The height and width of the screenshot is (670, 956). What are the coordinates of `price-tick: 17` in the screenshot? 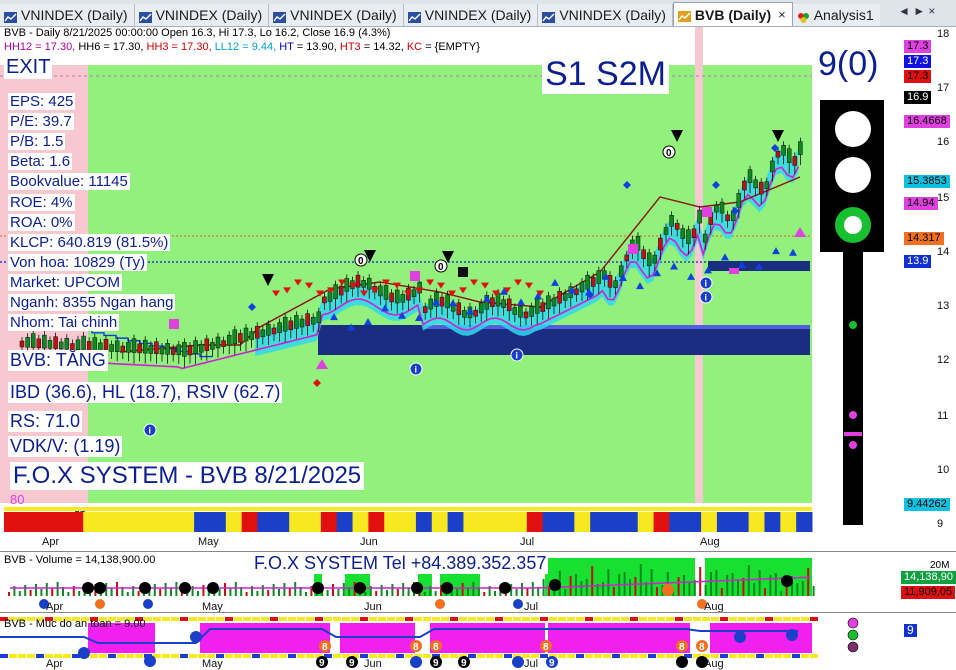 It's located at (943, 88).